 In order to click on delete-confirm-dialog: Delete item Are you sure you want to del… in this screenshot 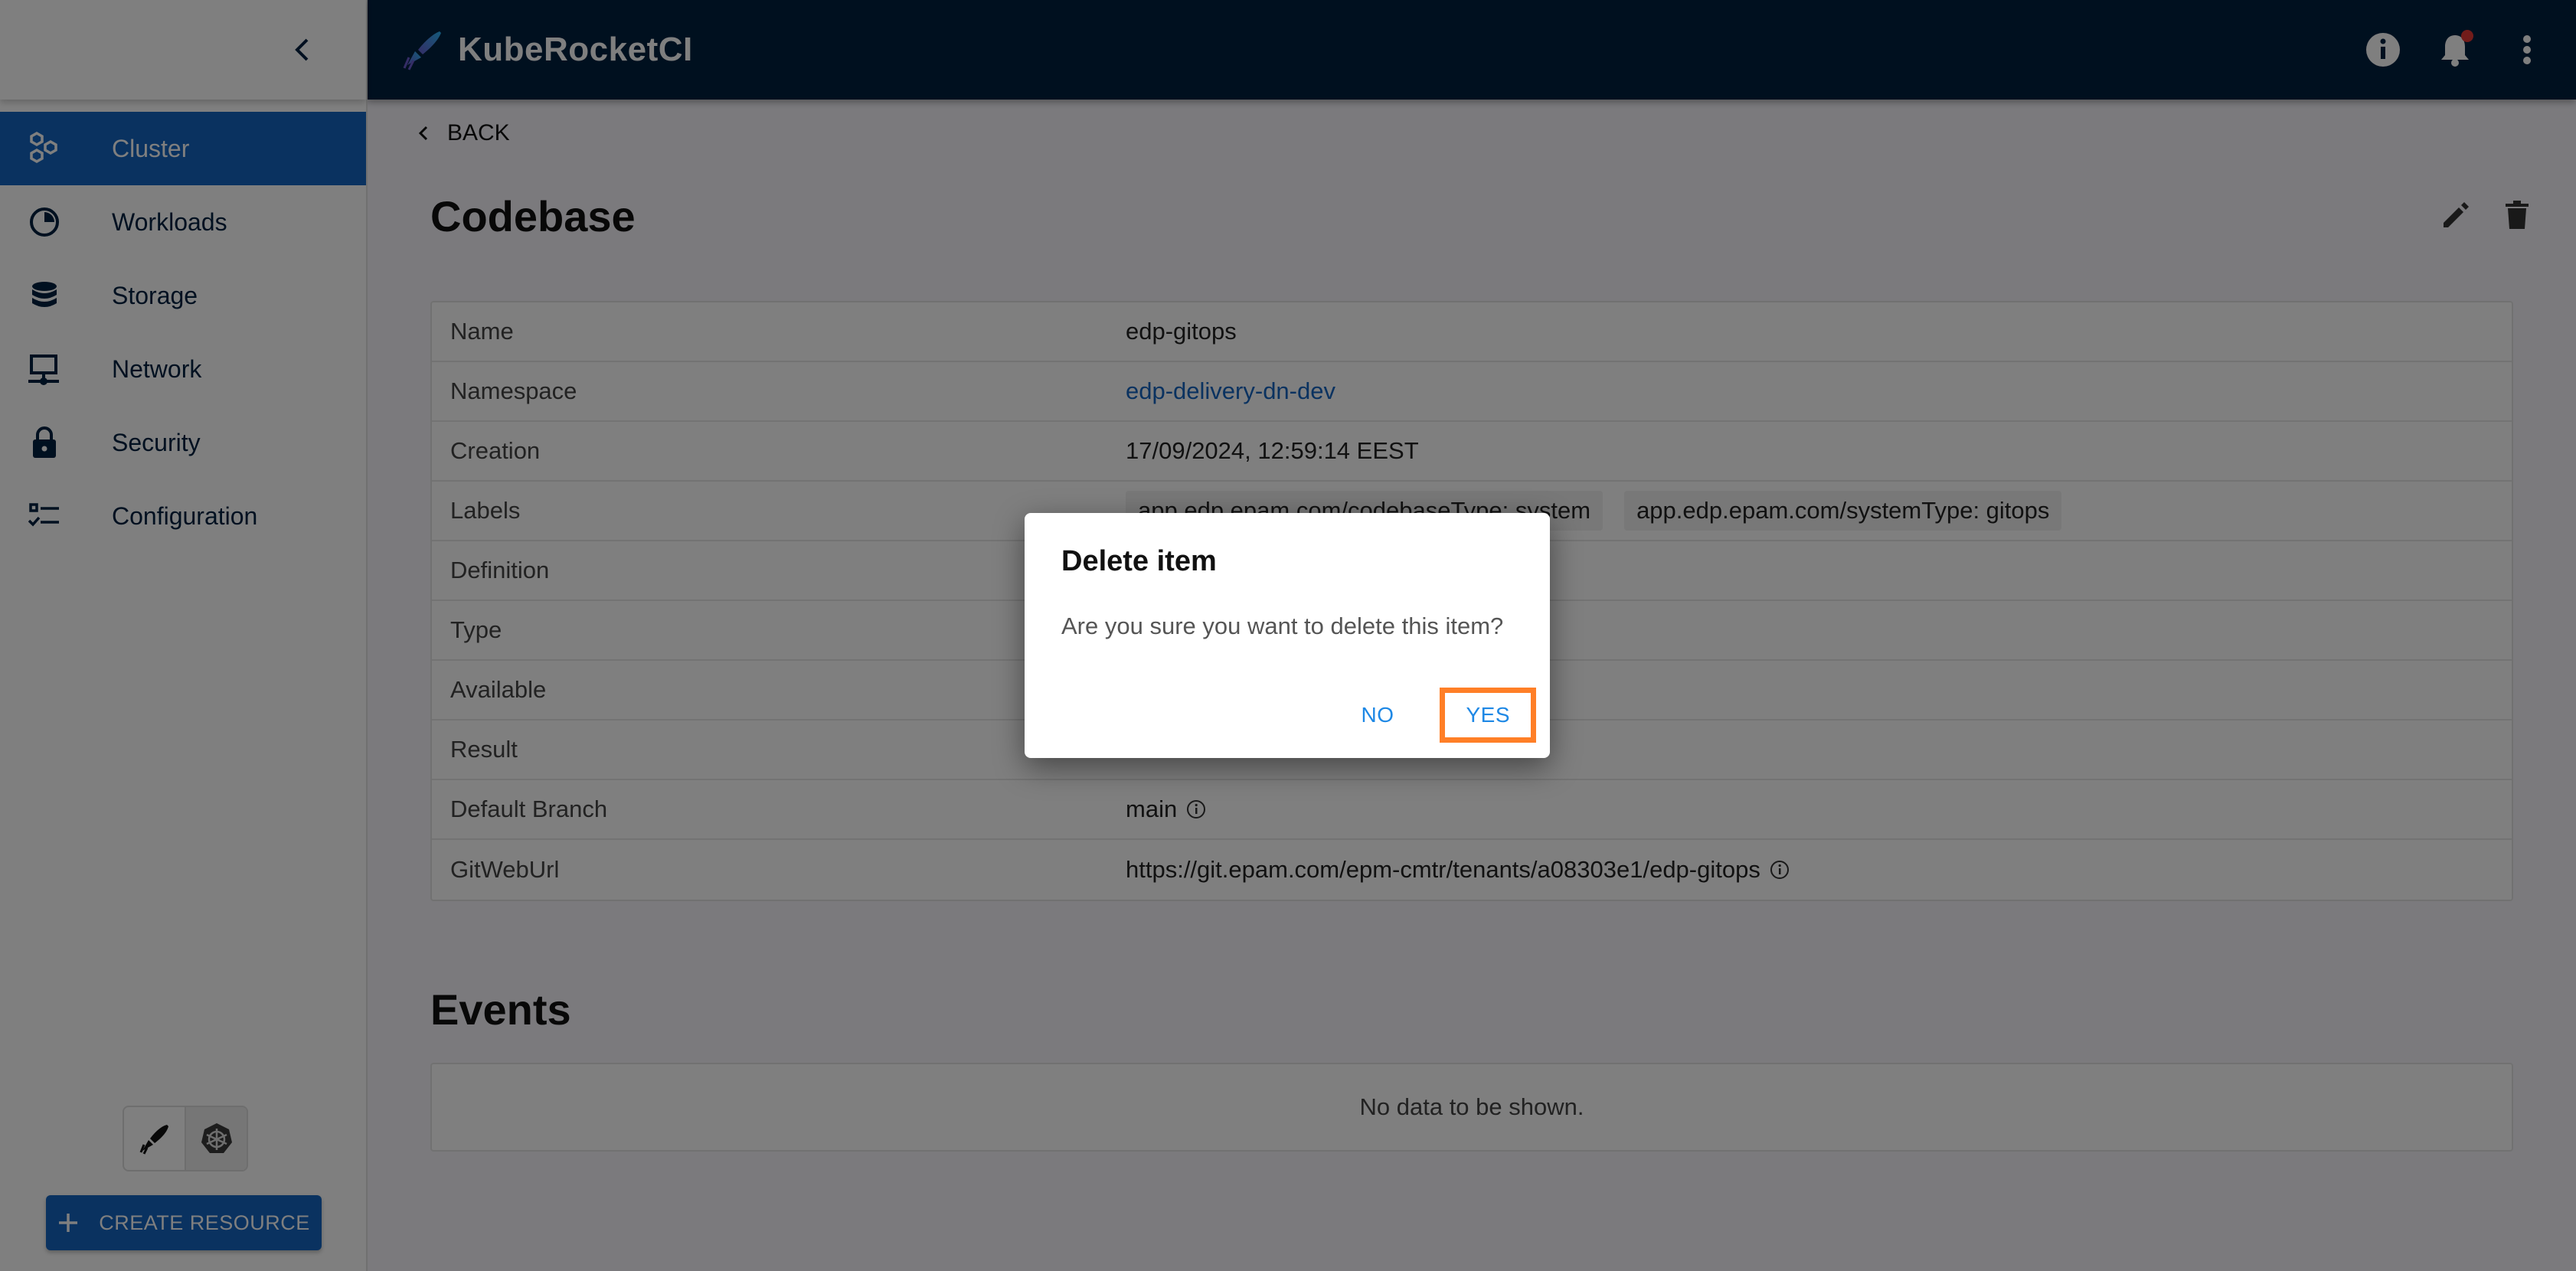, I will do `click(1287, 635)`.